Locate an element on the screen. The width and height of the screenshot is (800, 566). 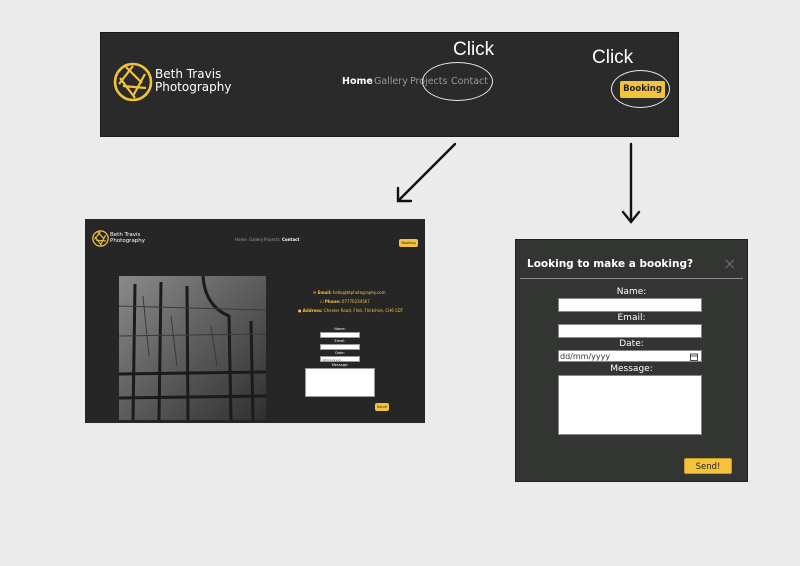
mail-icon: ✉ is located at coordinates (315, 292).